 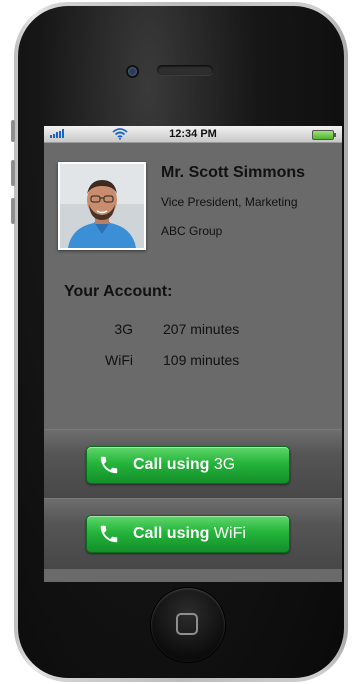 I want to click on status-bar: 12:34 PM, so click(x=193, y=134).